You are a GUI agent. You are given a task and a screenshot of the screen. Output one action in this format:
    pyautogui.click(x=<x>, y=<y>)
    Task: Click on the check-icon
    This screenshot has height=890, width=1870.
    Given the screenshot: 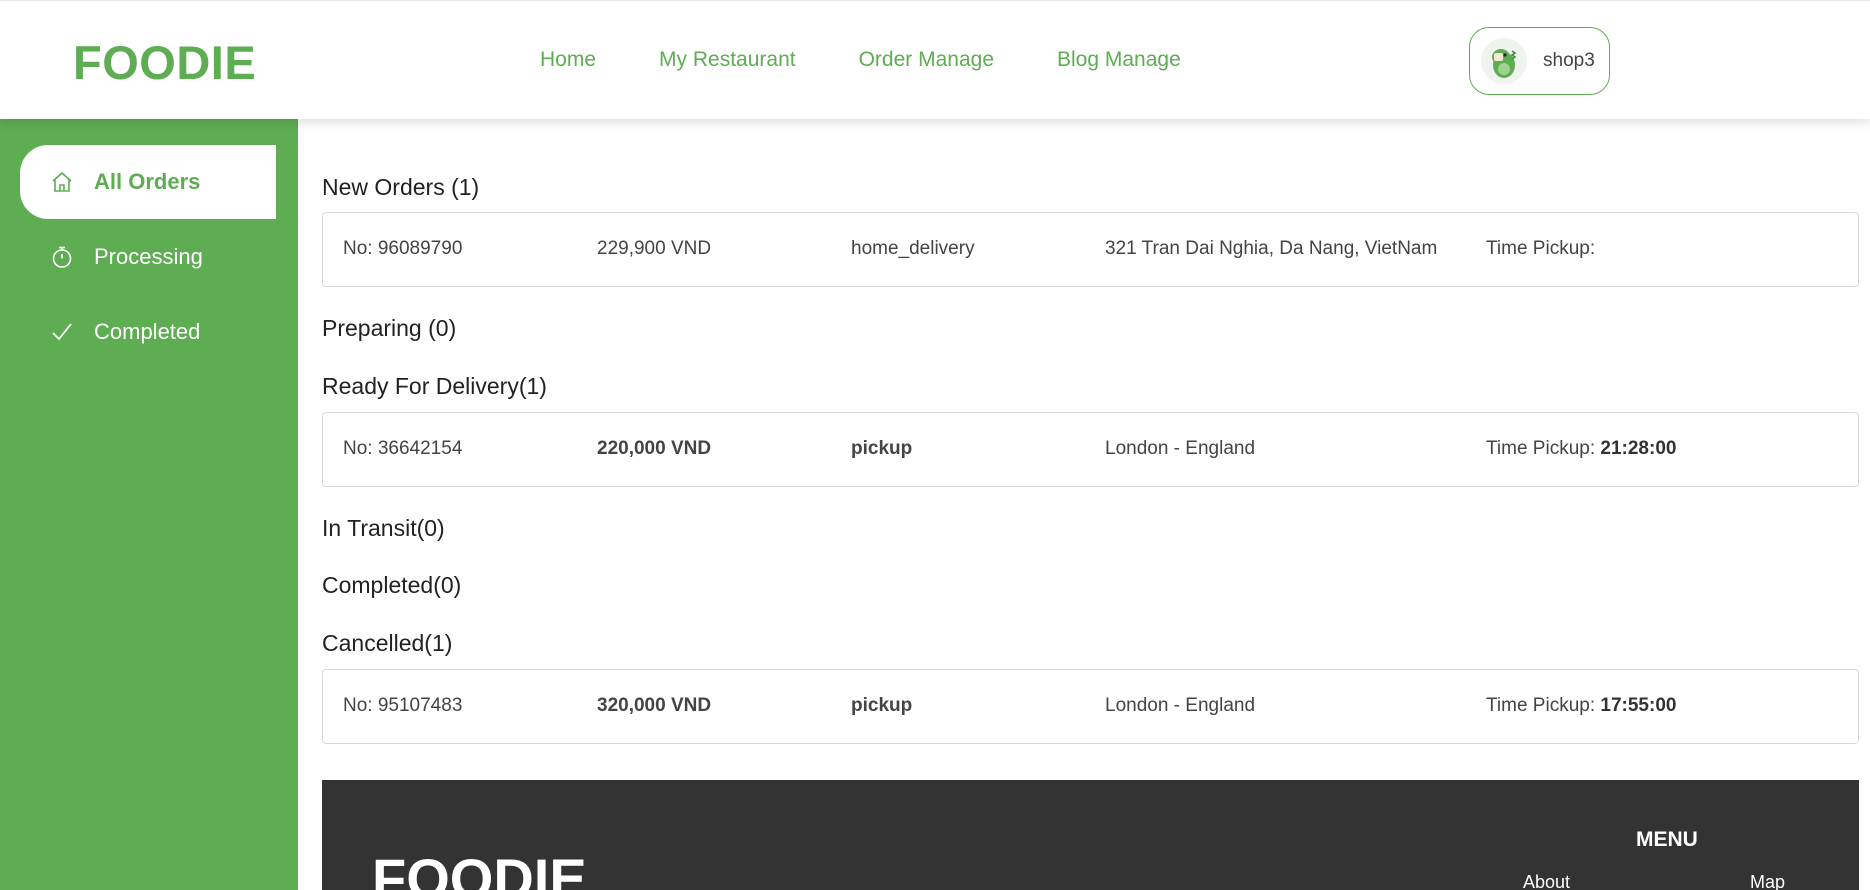 What is the action you would take?
    pyautogui.click(x=62, y=332)
    